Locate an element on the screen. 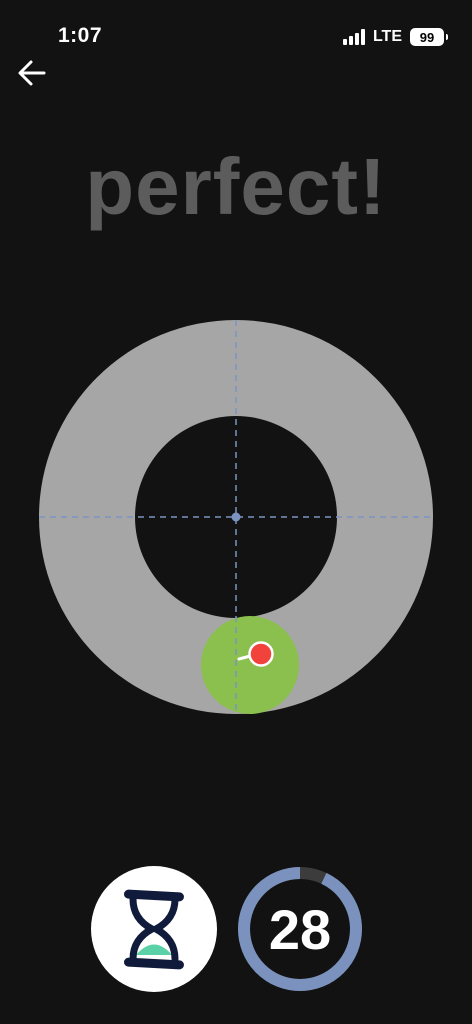 Image resolution: width=472 pixels, height=1024 pixels. battery-icon: 99 is located at coordinates (429, 37).